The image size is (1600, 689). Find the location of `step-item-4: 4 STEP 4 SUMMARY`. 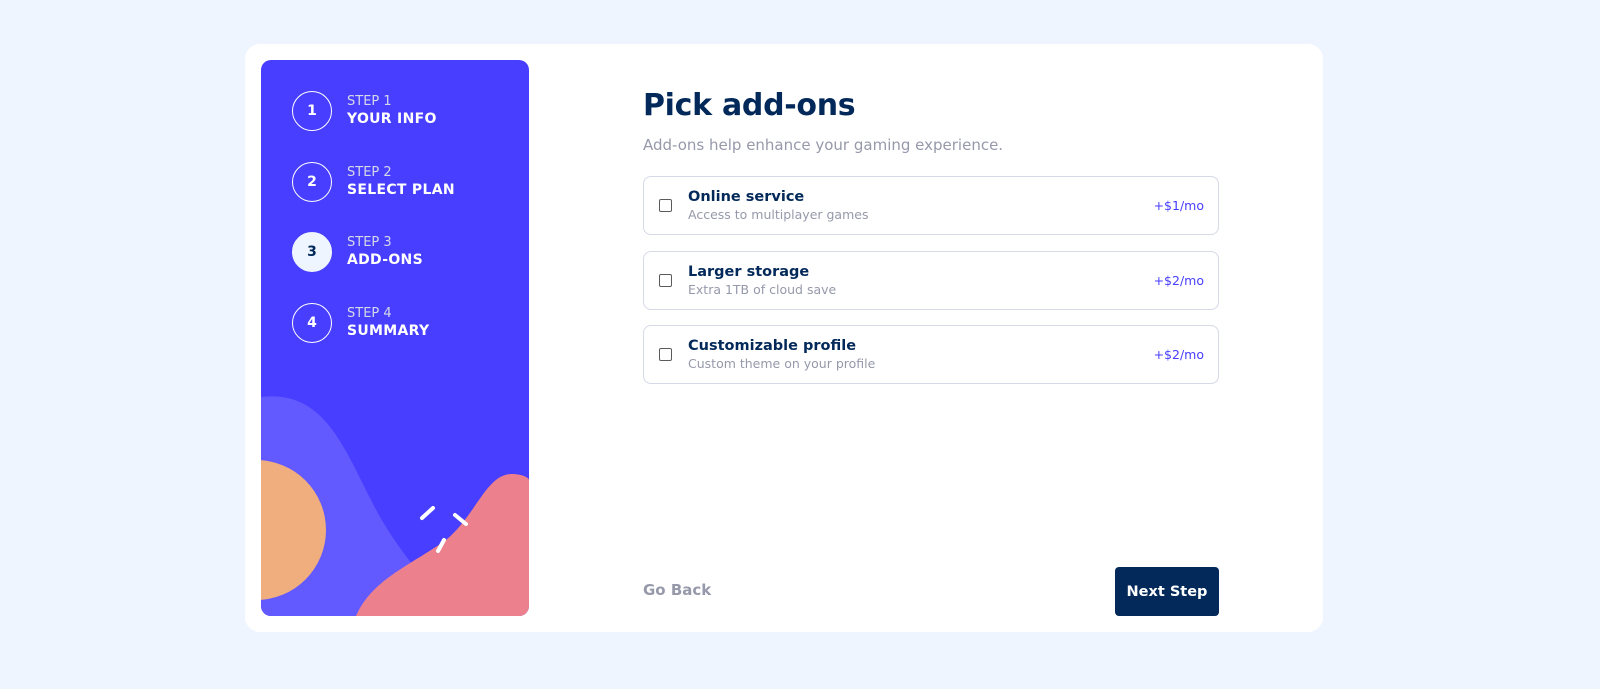

step-item-4: 4 STEP 4 SUMMARY is located at coordinates (373, 322).